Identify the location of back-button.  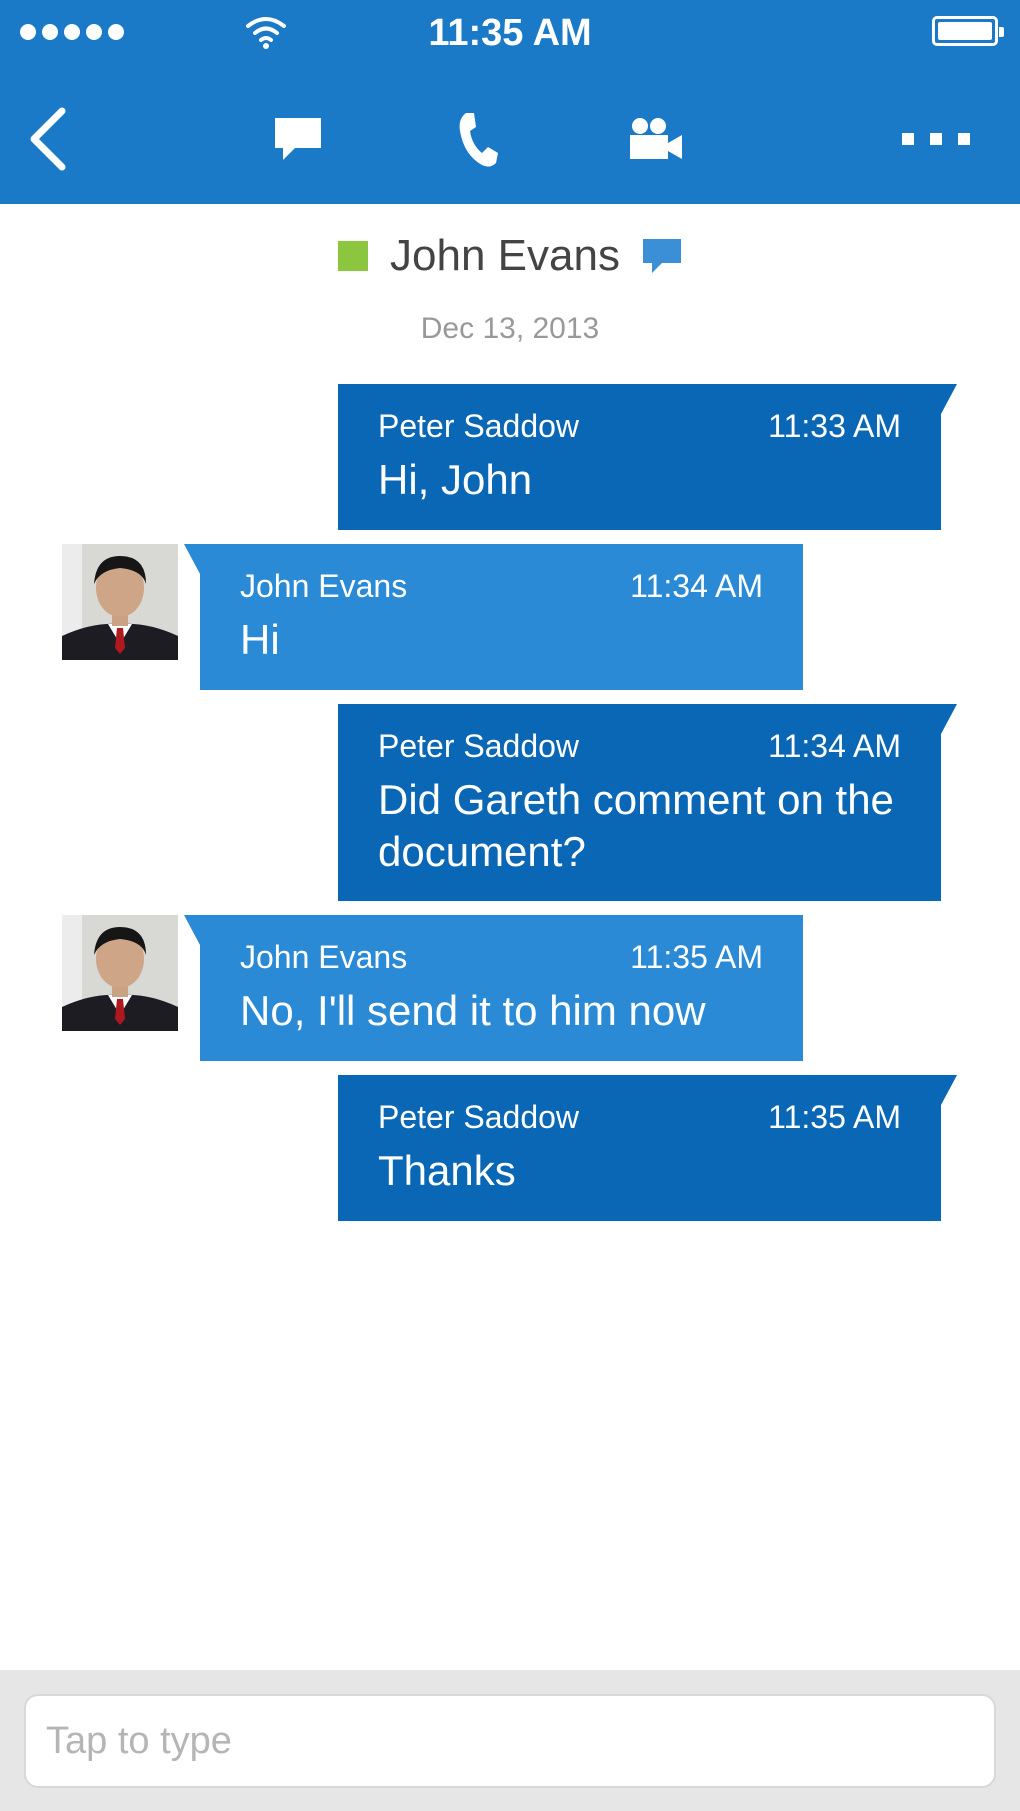
(48, 139).